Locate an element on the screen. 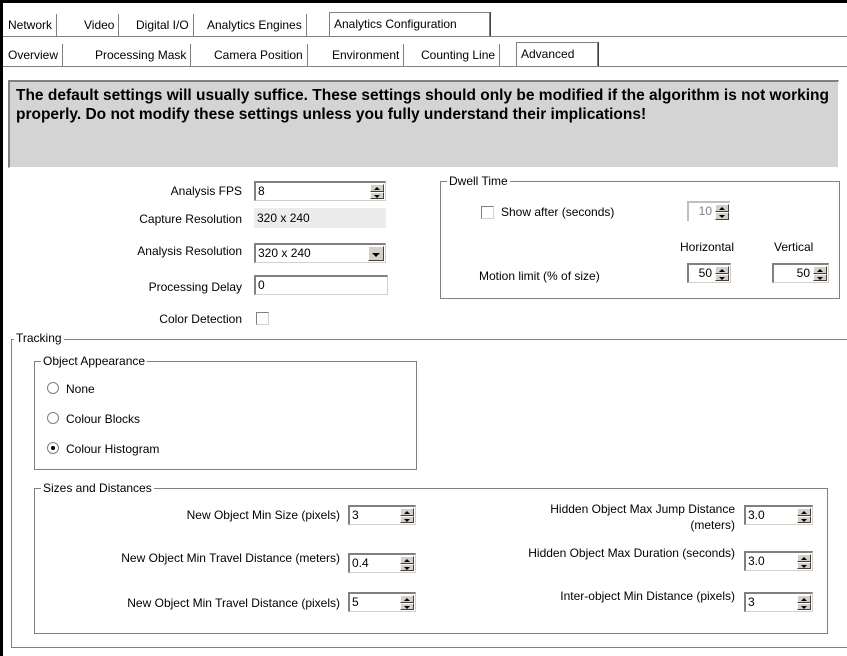 This screenshot has width=847, height=656. analysis-resolution-dropdown: 320 x 240 is located at coordinates (320, 253).